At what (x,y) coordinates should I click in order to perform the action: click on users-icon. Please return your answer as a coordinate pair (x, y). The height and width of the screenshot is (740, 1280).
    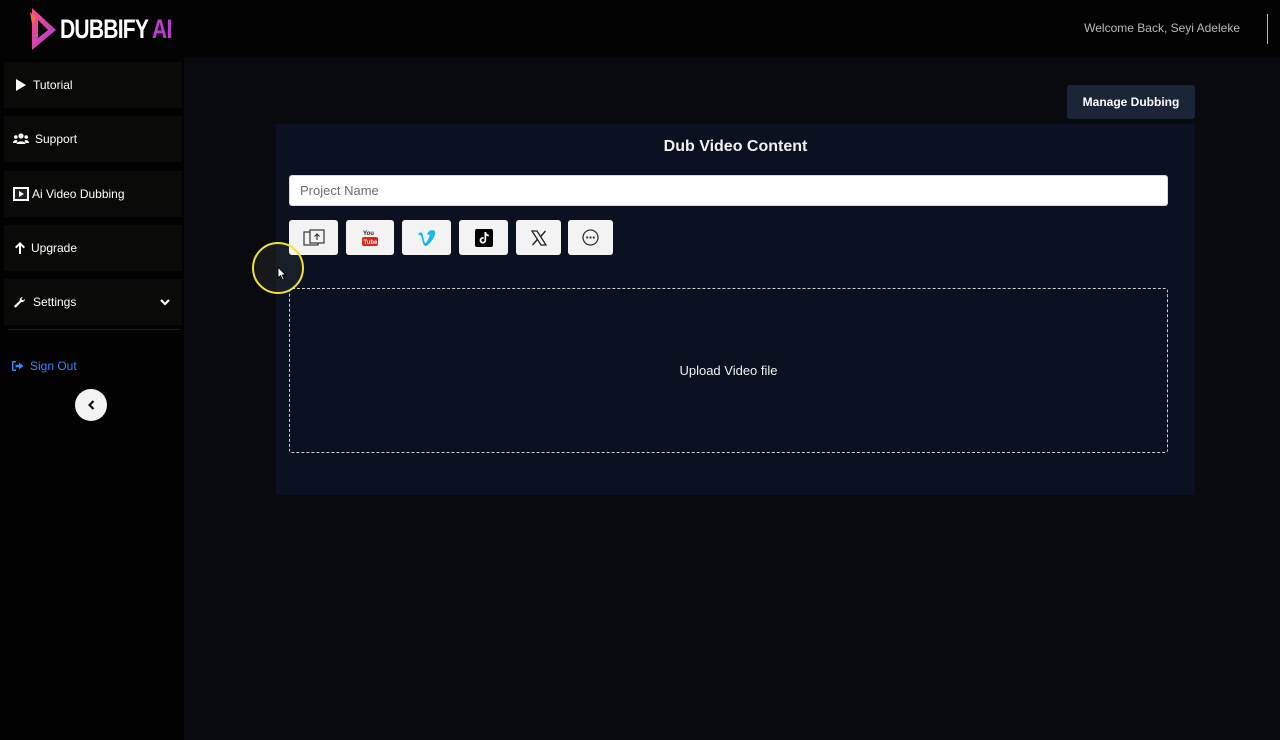
    Looking at the image, I should click on (21, 139).